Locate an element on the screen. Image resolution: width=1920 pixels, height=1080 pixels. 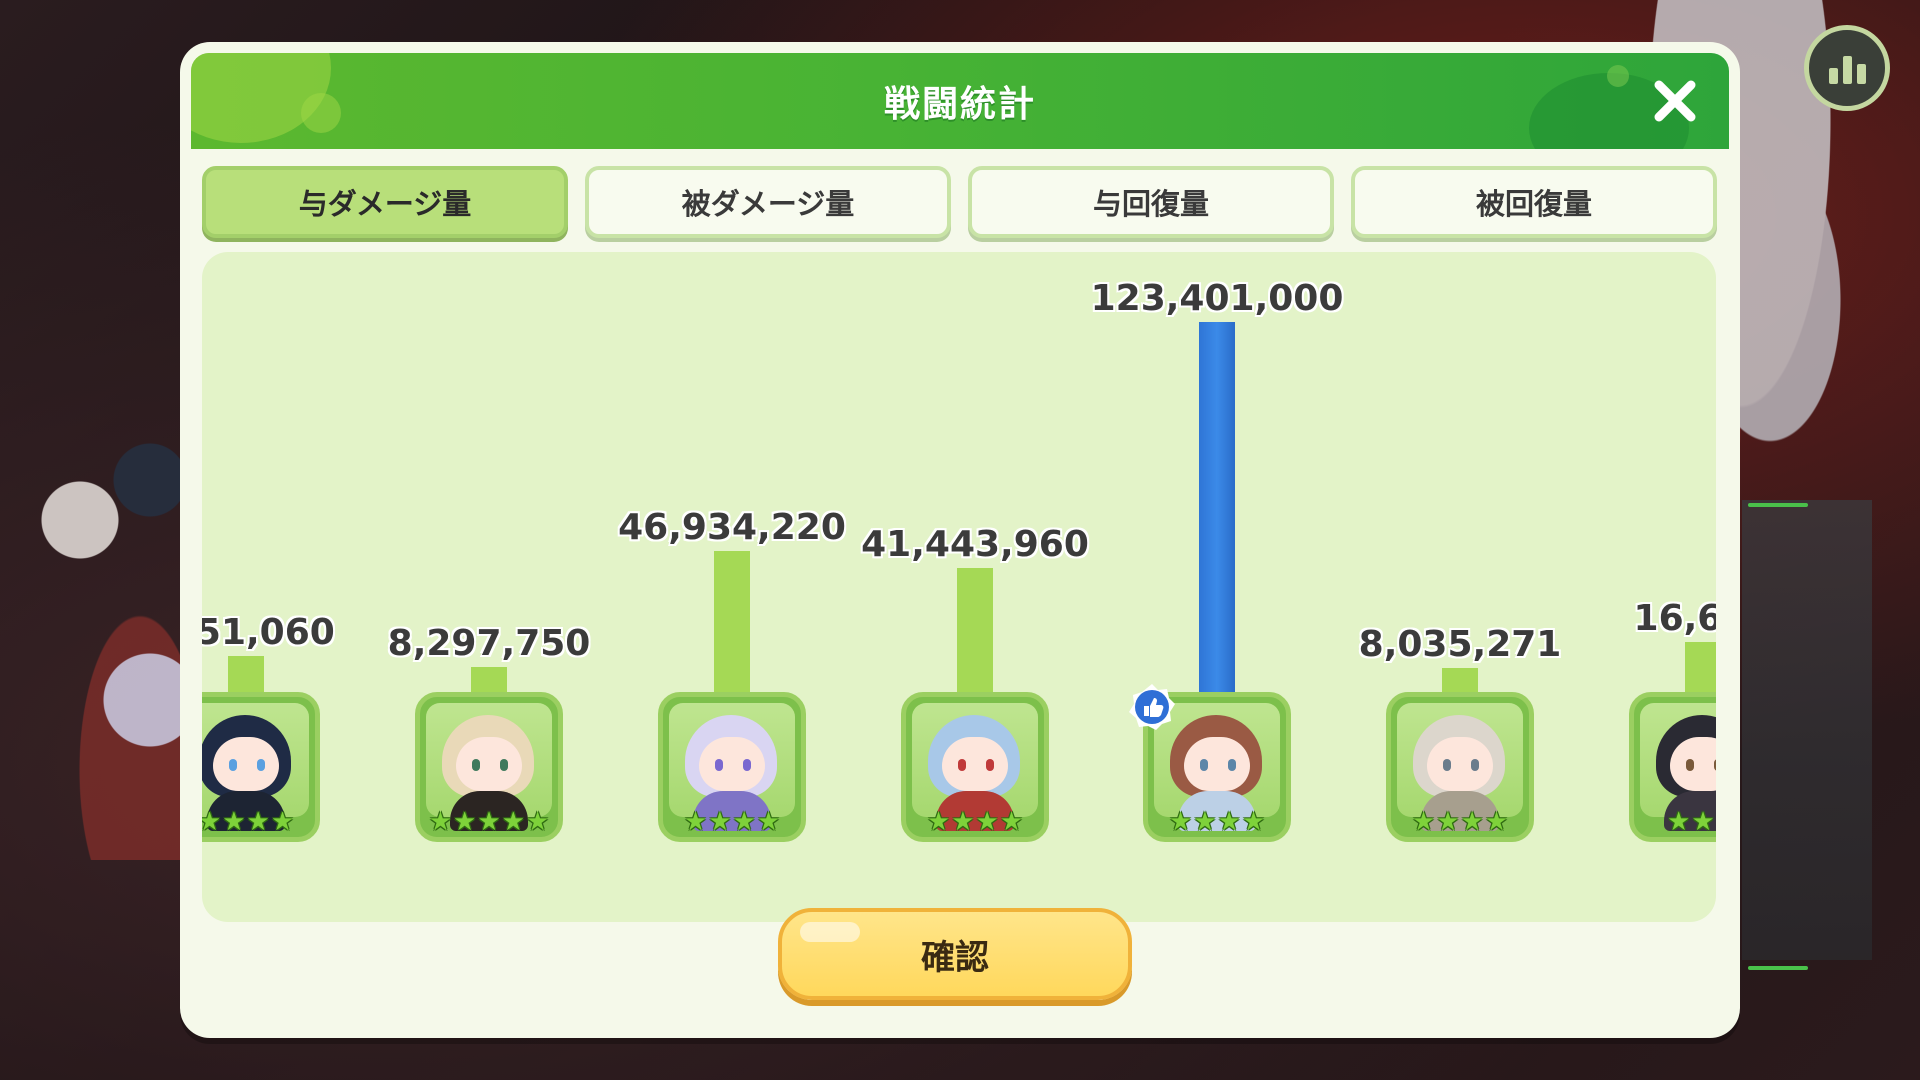
rarity-stars: ★ ★ ★ ★ ★ is located at coordinates (489, 822).